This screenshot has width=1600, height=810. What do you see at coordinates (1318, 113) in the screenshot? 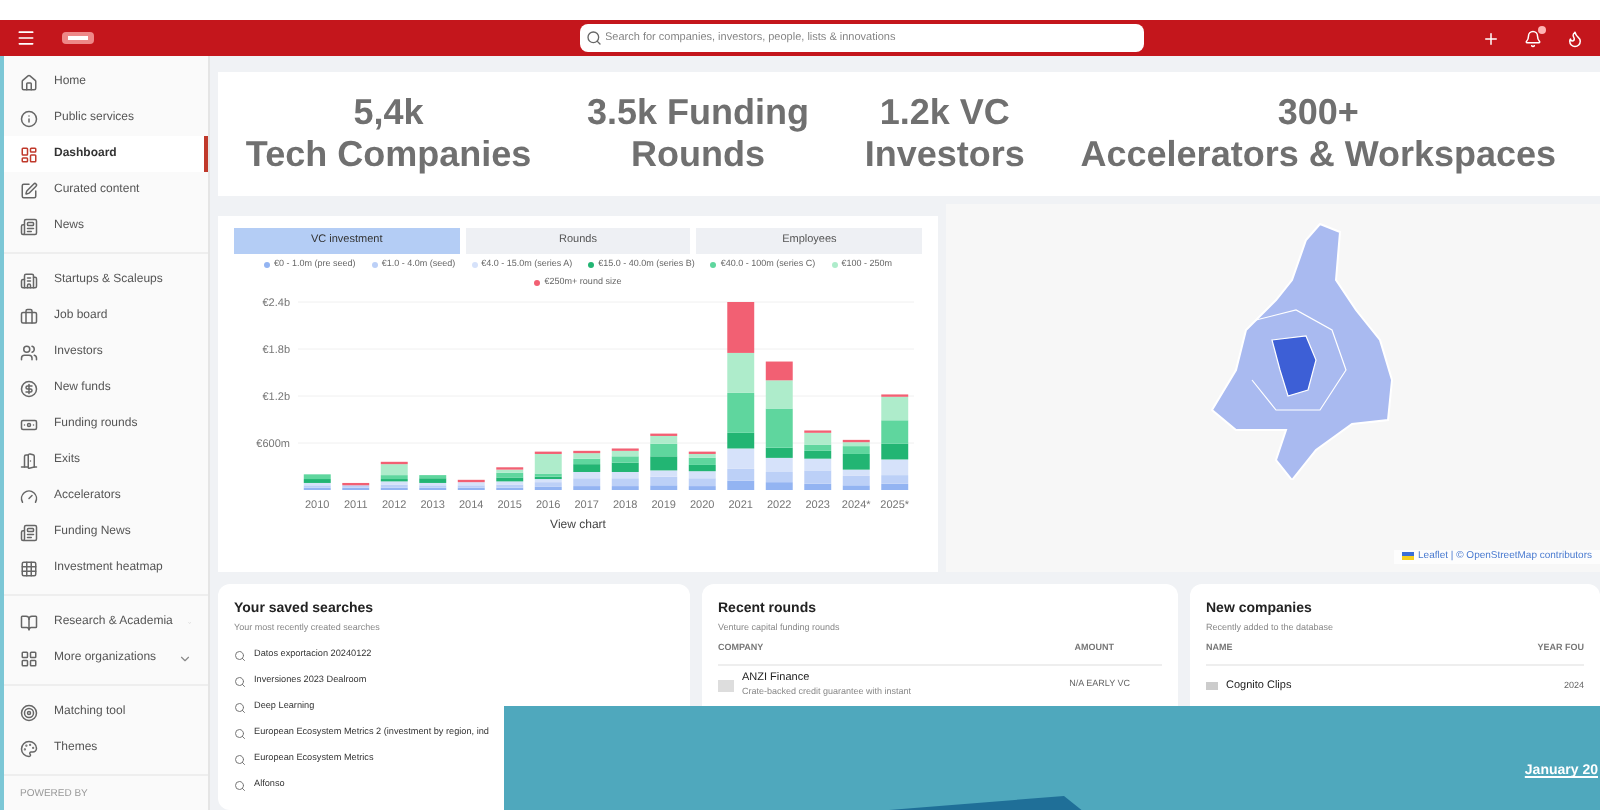
I see `stat-value: 300+` at bounding box center [1318, 113].